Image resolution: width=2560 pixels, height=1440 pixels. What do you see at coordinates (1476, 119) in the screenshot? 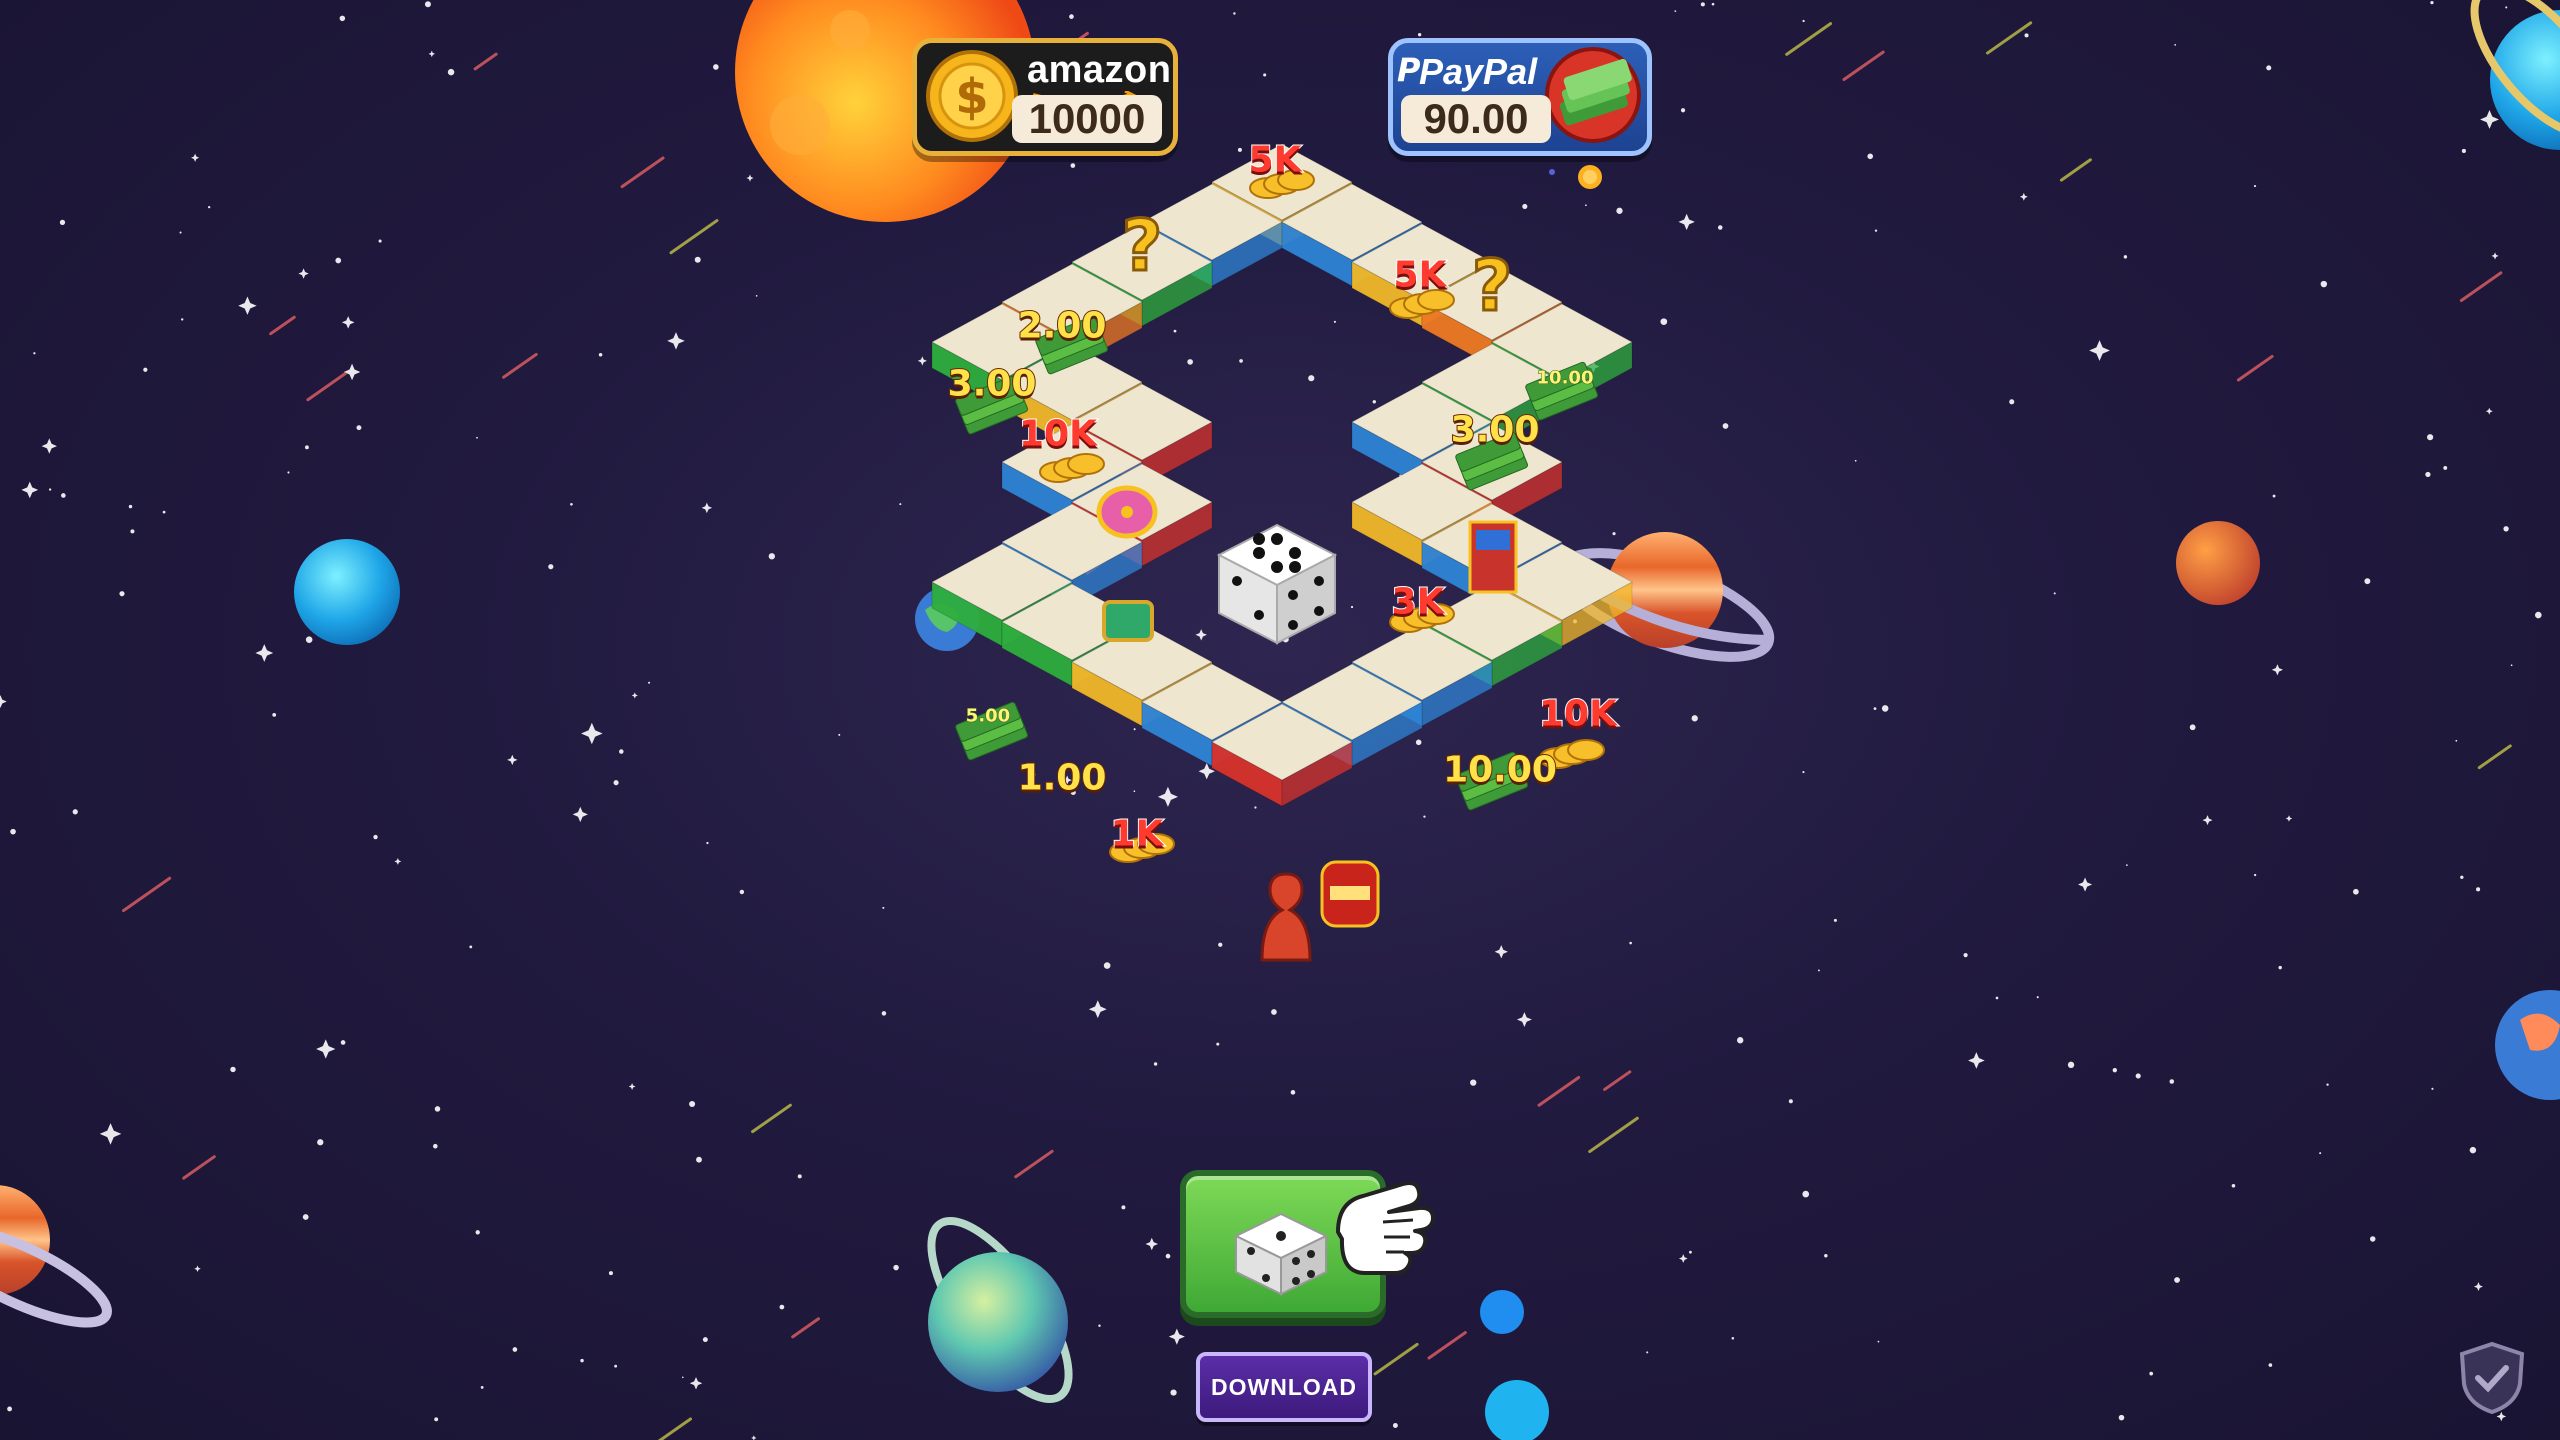
I see `paypal-balance-value: 90.00` at bounding box center [1476, 119].